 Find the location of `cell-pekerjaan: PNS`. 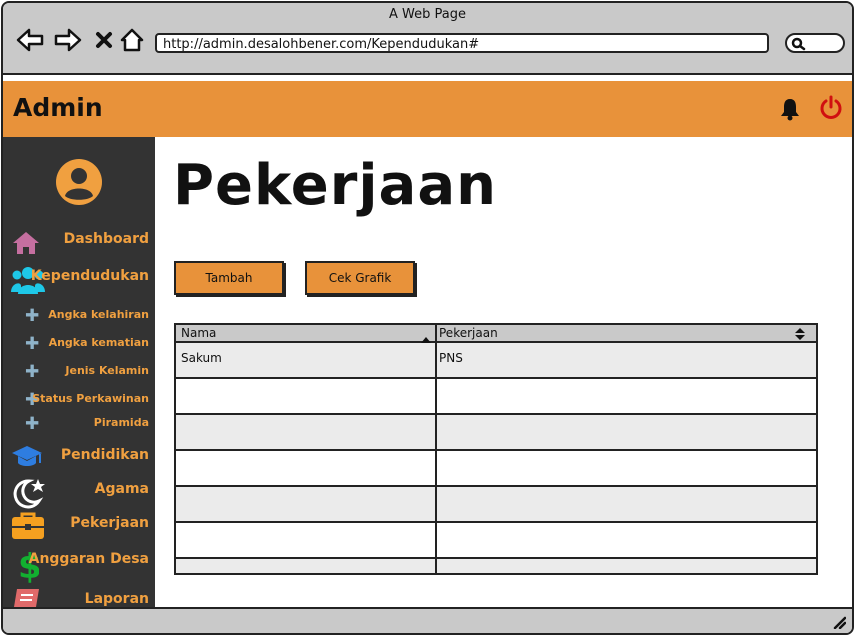

cell-pekerjaan: PNS is located at coordinates (451, 358).